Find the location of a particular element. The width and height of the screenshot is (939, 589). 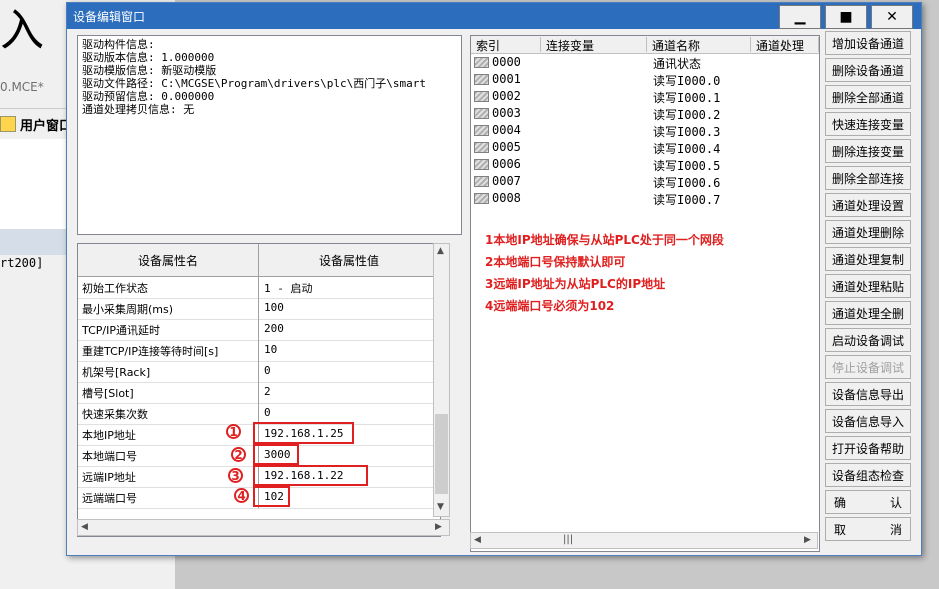

channel-index: 0000 is located at coordinates (506, 62).